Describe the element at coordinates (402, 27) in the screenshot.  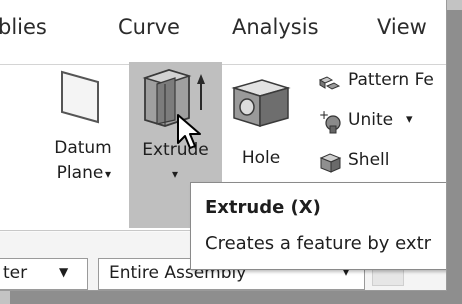
I see `tab-view: View` at that location.